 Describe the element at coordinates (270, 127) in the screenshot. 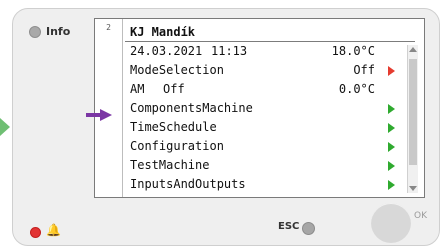

I see `row-time-schedule: TimeSchedule` at that location.